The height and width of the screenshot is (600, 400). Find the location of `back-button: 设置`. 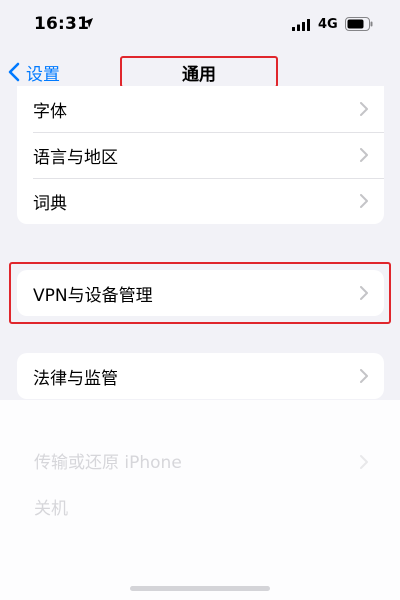

back-button: 设置 is located at coordinates (34, 72).